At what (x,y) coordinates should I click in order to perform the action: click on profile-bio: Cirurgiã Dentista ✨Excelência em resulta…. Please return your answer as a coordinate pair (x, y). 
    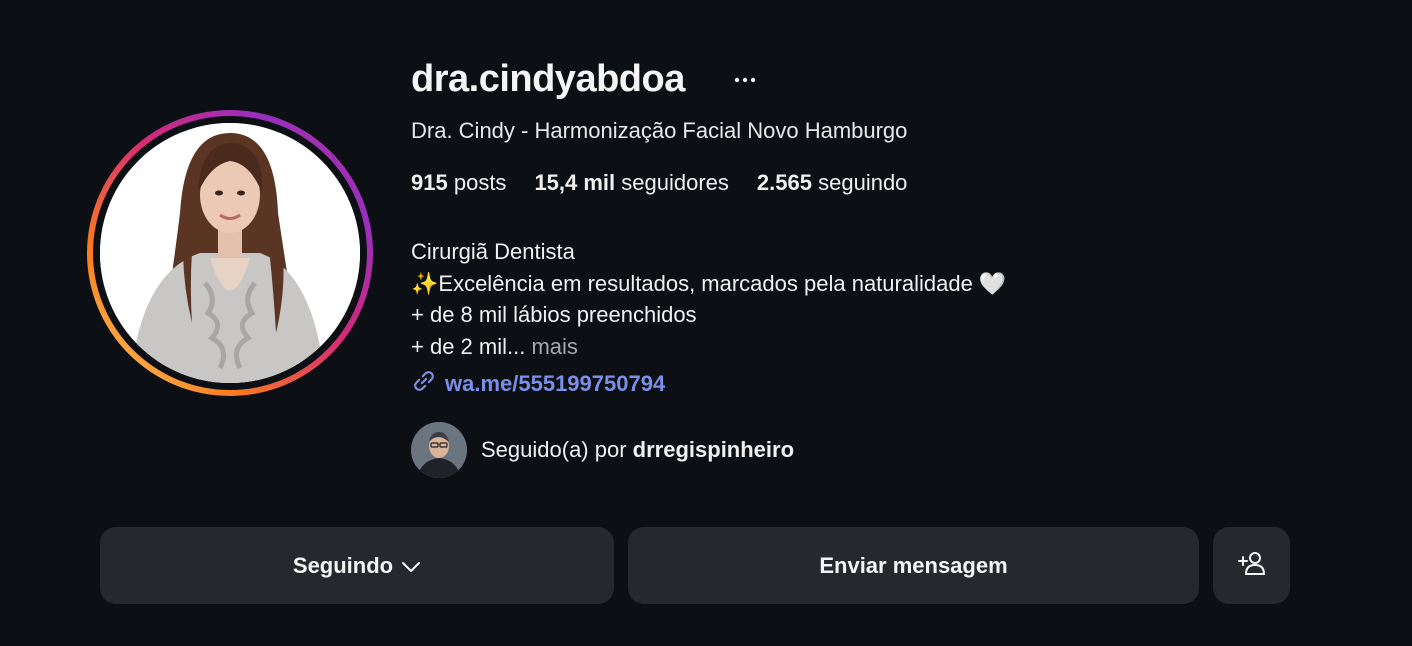
    Looking at the image, I should click on (708, 299).